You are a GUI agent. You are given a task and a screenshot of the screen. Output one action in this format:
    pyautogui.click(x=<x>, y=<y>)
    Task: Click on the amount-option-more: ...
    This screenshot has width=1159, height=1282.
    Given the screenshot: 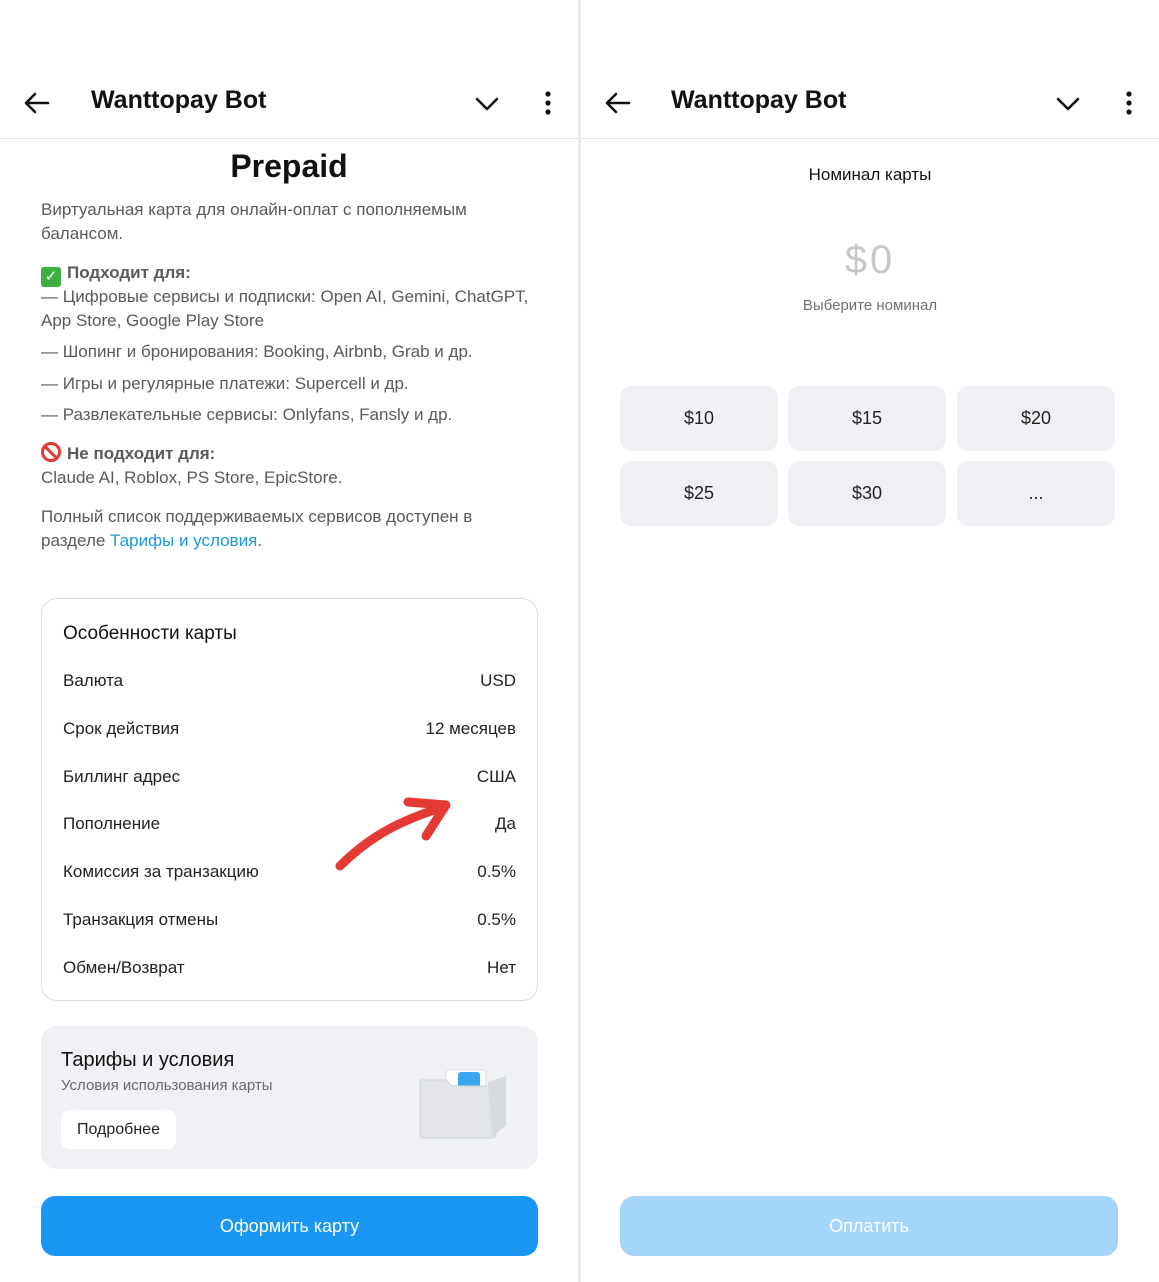 What is the action you would take?
    pyautogui.click(x=1036, y=493)
    